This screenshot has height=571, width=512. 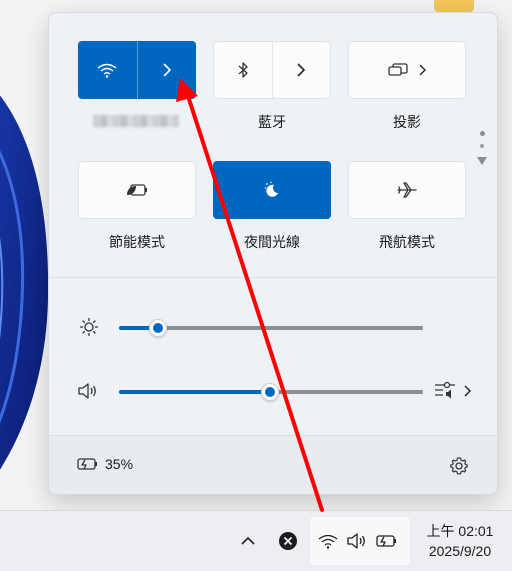 I want to click on chevron-up-icon, so click(x=248, y=540).